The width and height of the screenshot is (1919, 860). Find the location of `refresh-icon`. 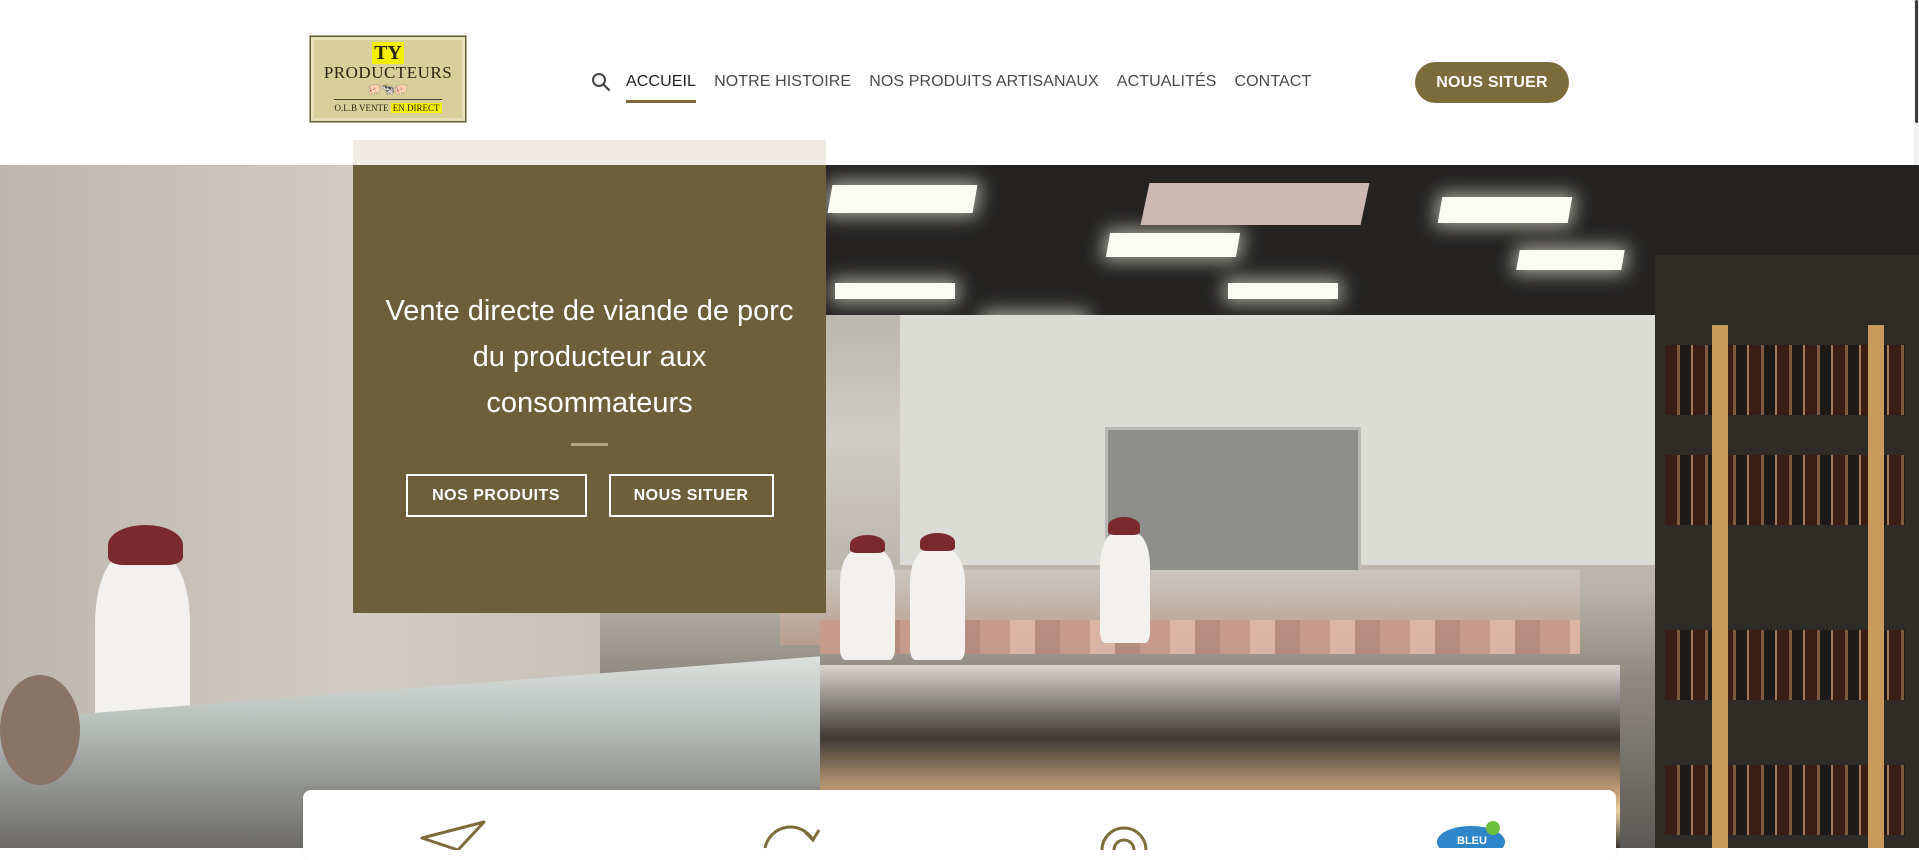

refresh-icon is located at coordinates (792, 837).